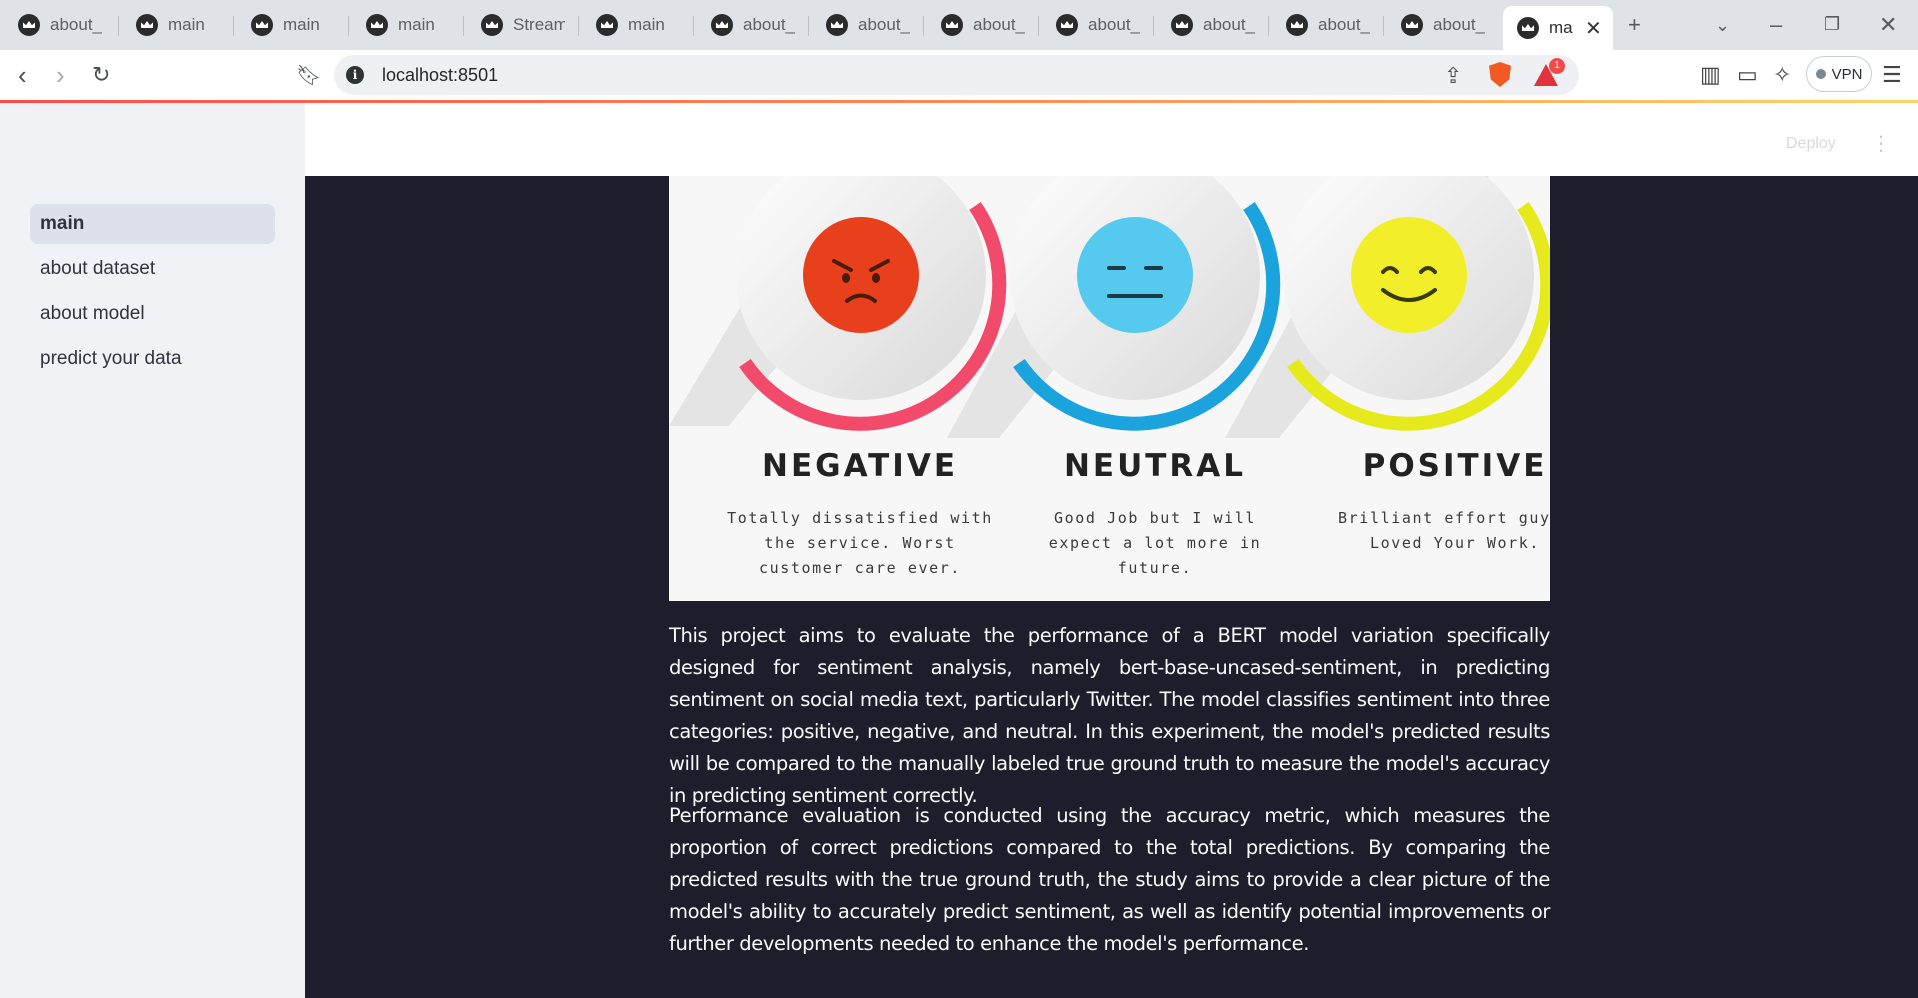 The width and height of the screenshot is (1918, 998). Describe the element at coordinates (152, 359) in the screenshot. I see `sidebar-item-predict-your-data: predict your data` at that location.